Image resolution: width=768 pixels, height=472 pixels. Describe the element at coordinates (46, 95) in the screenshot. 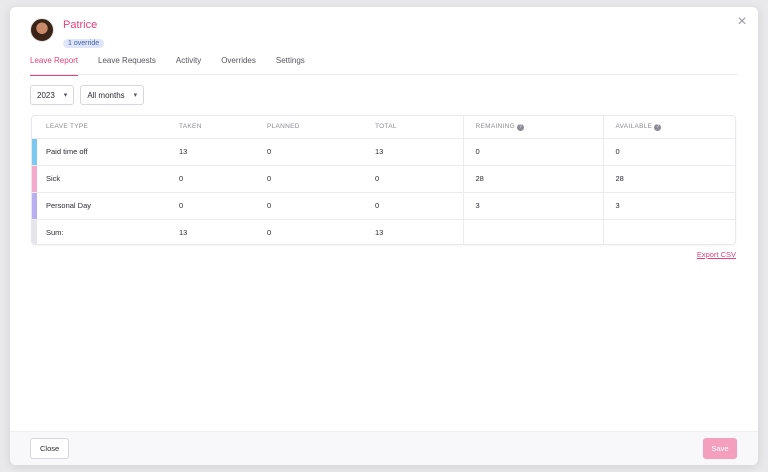

I see `year-select-value: 2023` at that location.